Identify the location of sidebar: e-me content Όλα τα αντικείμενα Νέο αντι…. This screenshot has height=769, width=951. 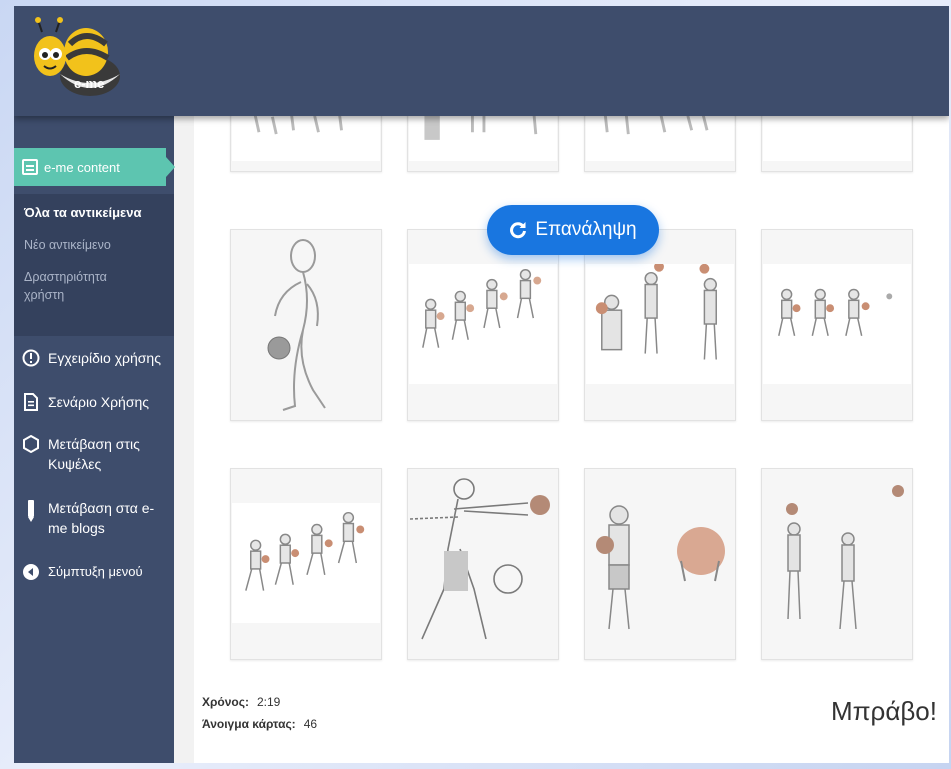
(94, 439).